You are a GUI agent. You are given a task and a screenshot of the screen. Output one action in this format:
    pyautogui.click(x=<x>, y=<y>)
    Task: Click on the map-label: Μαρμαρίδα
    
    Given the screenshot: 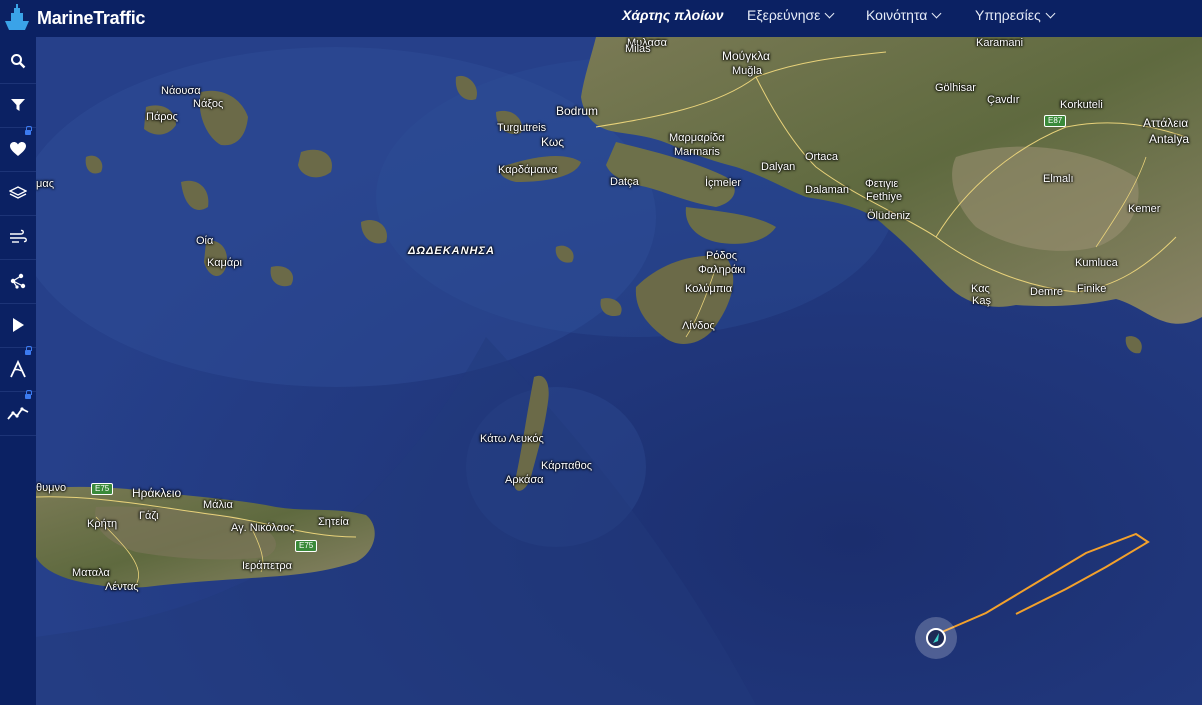 What is the action you would take?
    pyautogui.click(x=697, y=138)
    